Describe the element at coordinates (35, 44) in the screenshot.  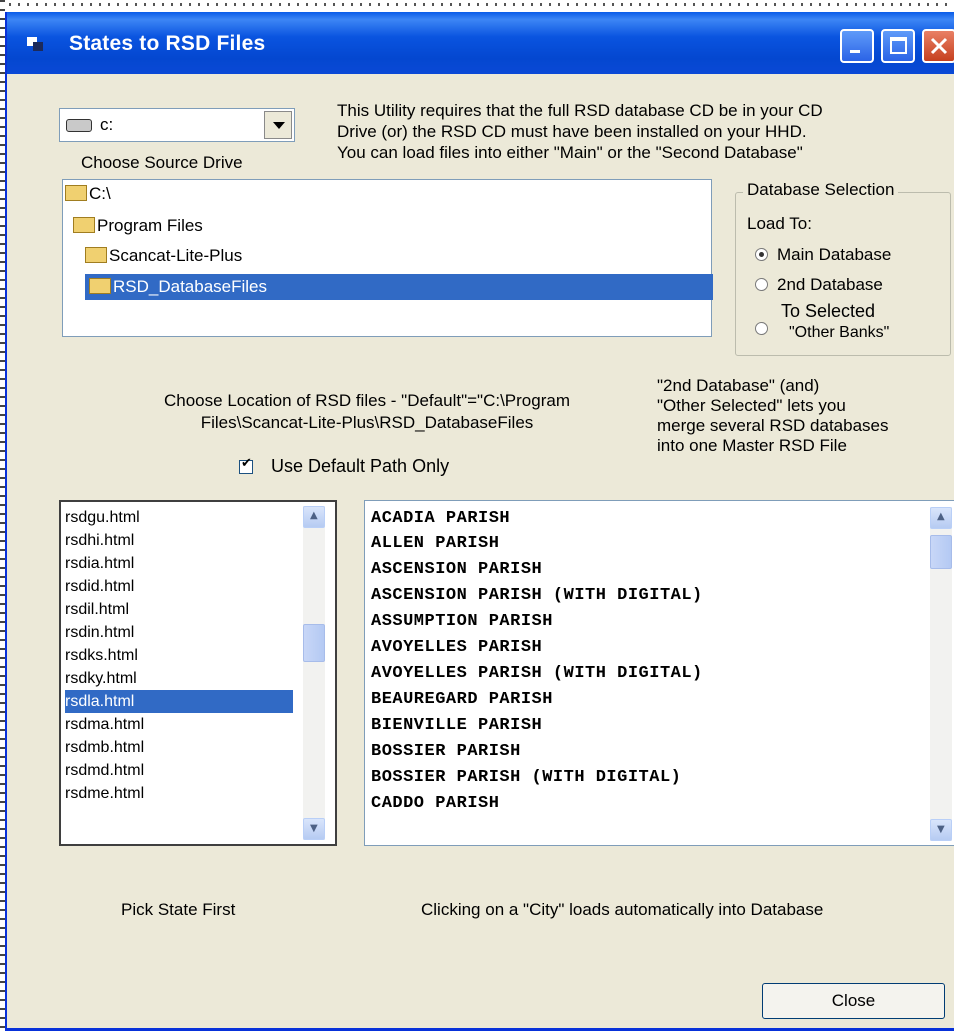
I see `app-icon` at that location.